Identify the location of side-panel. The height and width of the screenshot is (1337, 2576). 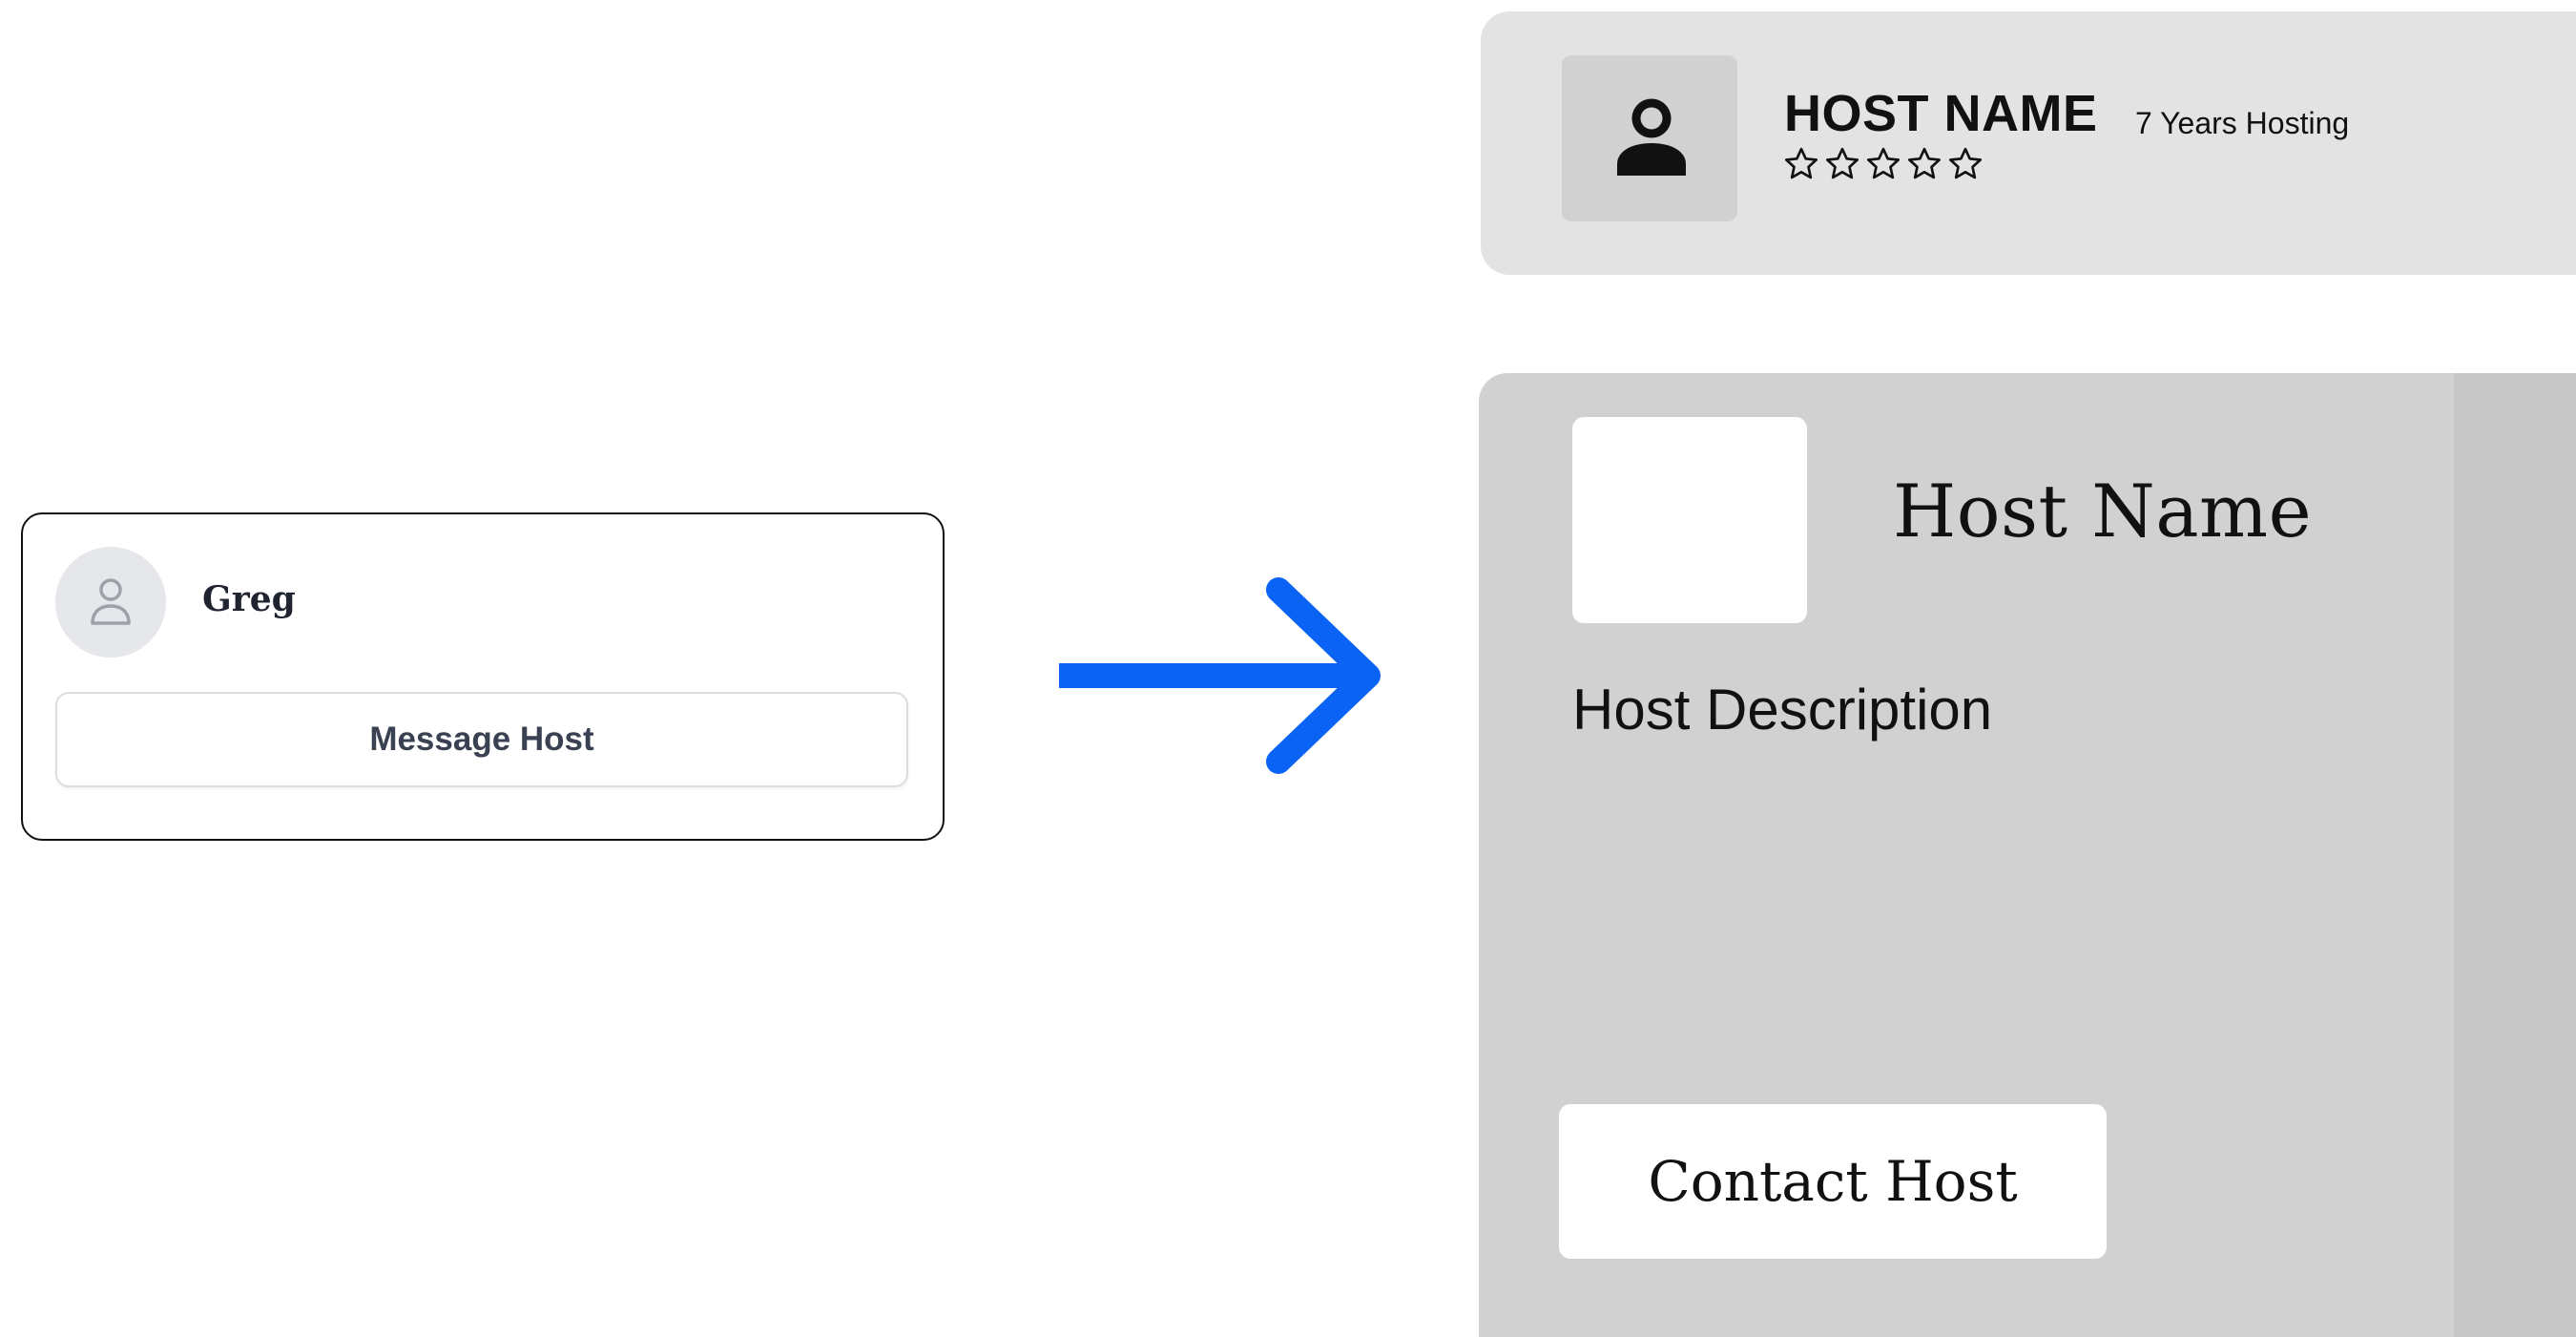
(2515, 855).